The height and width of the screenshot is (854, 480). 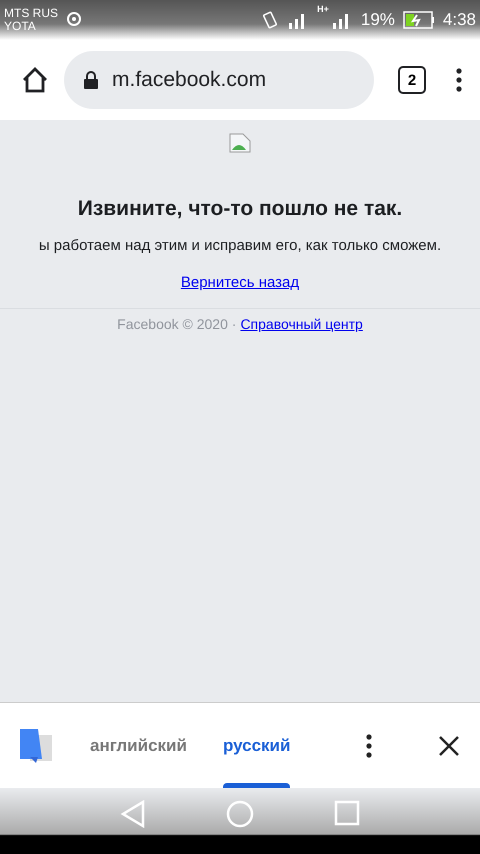 I want to click on battery-percent: 19%, so click(x=377, y=20).